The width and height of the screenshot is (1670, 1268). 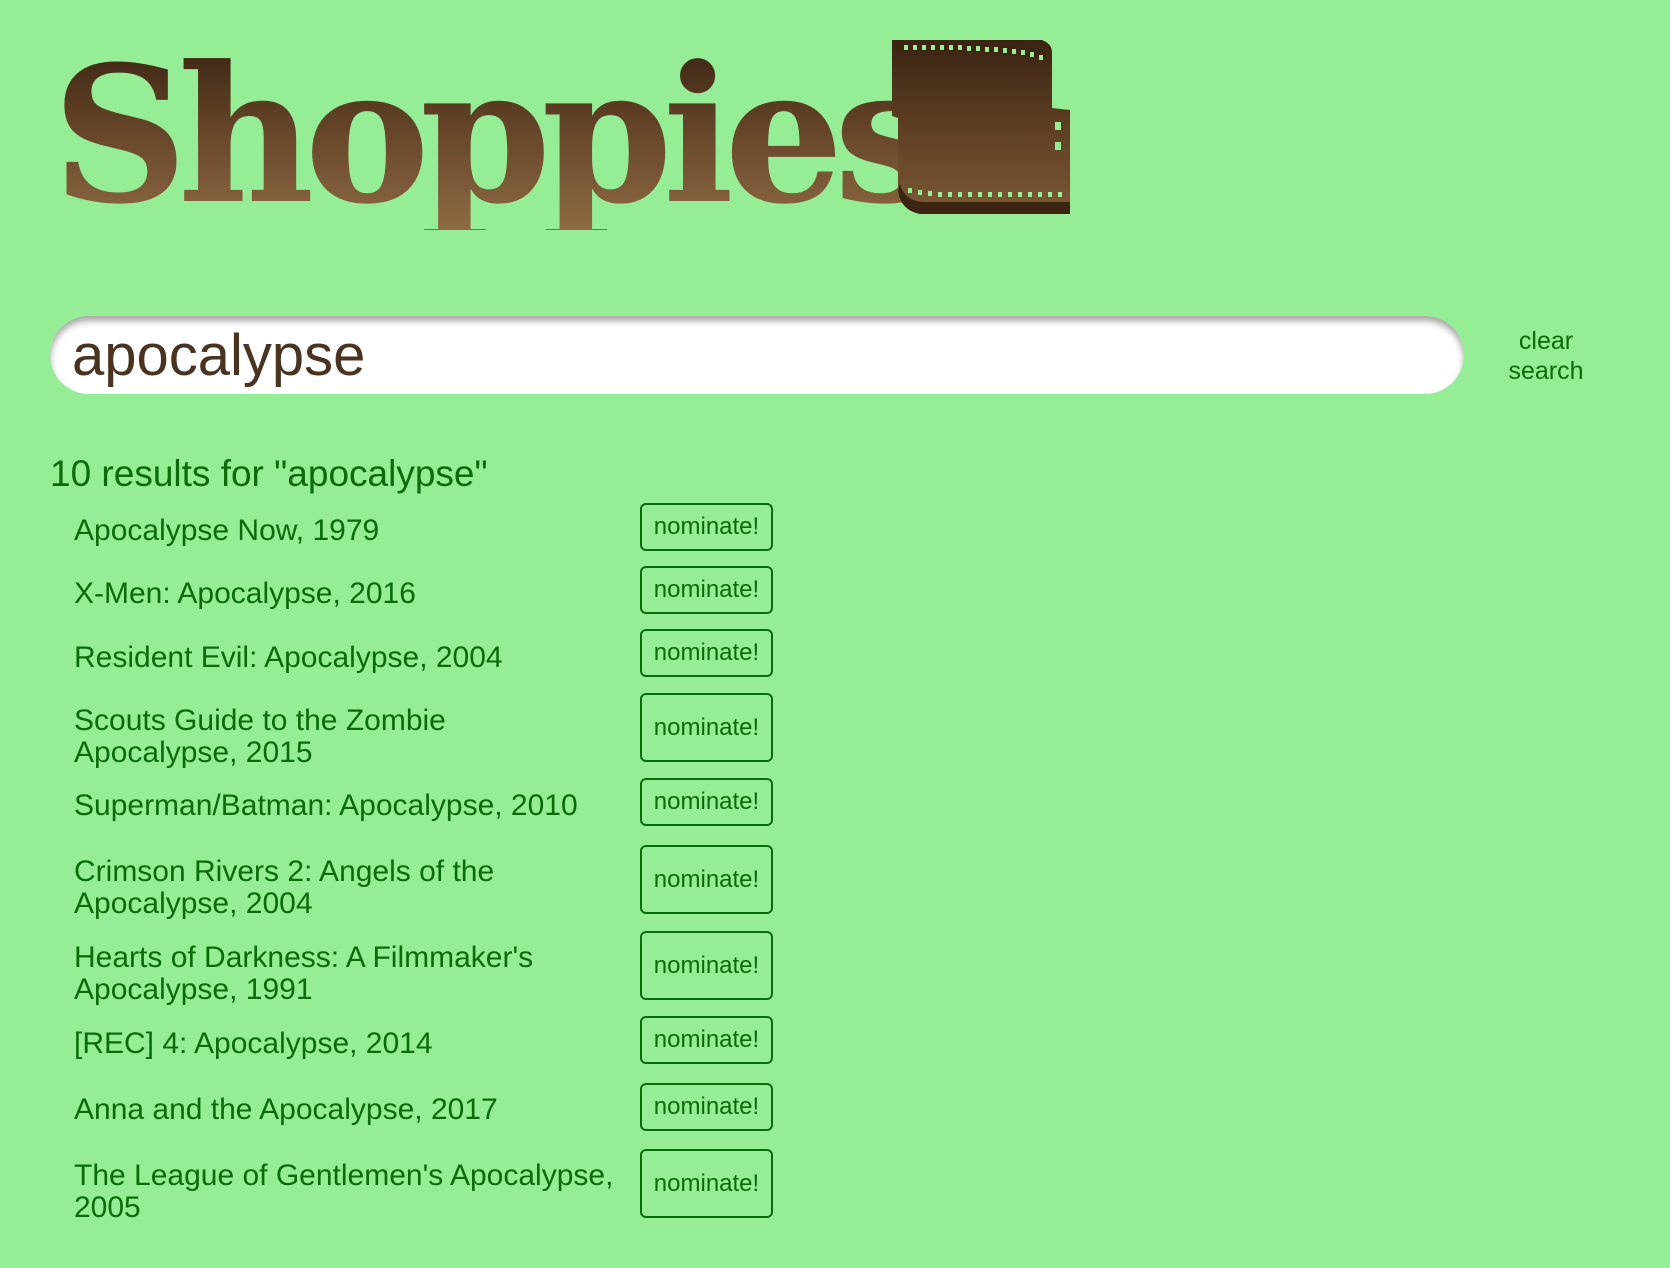 What do you see at coordinates (496, 135) in the screenshot?
I see `app-logo: Shoppies` at bounding box center [496, 135].